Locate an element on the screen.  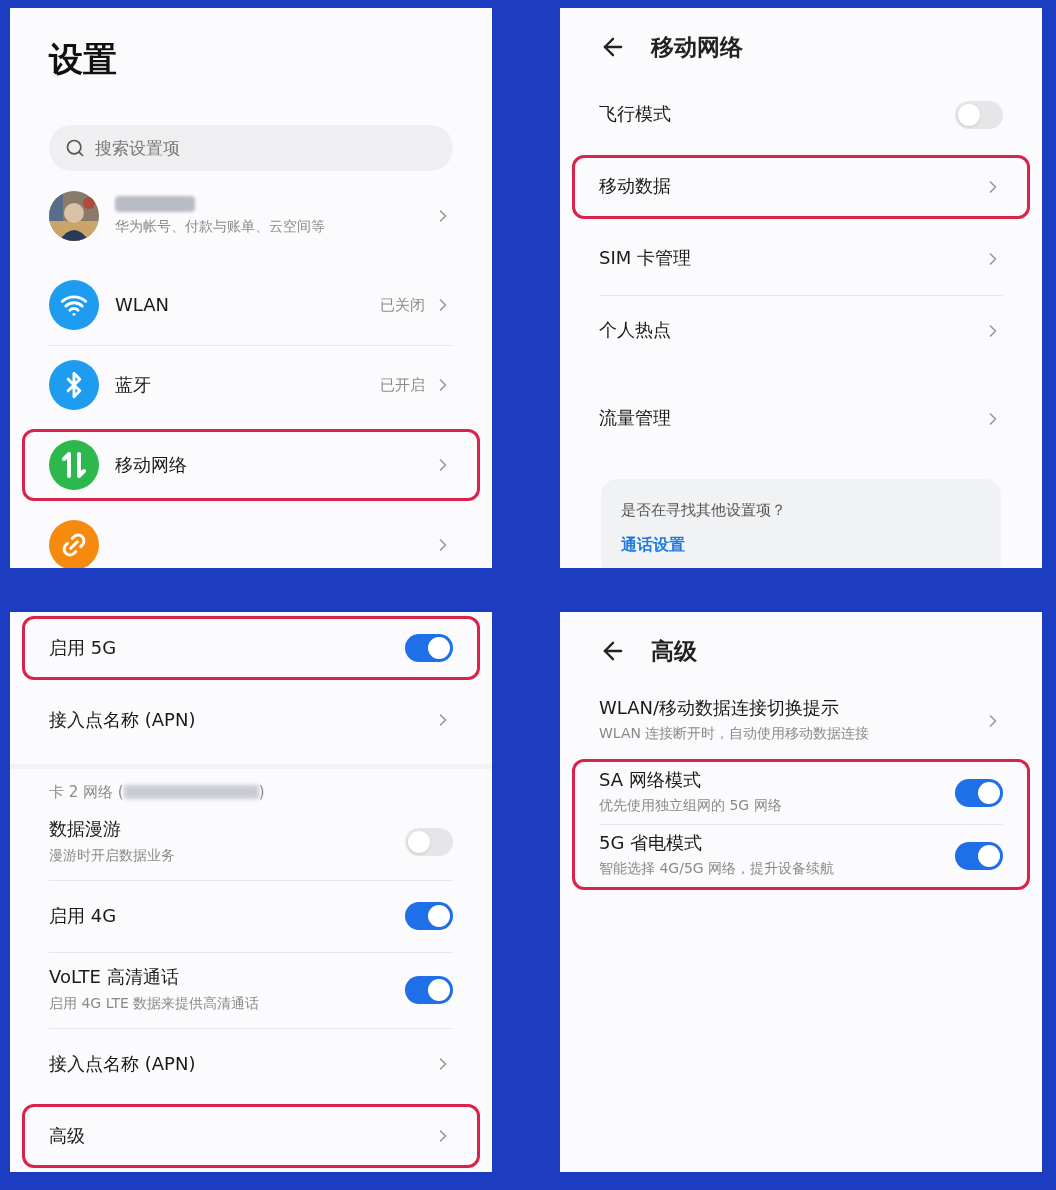
search-icon is located at coordinates (75, 148).